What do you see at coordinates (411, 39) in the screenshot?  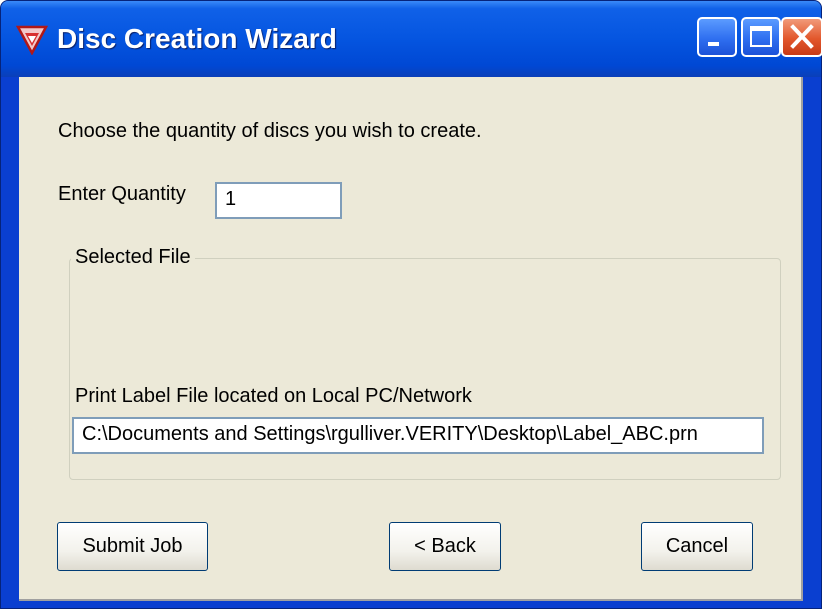 I see `title-bar: Disc Creation Wizard` at bounding box center [411, 39].